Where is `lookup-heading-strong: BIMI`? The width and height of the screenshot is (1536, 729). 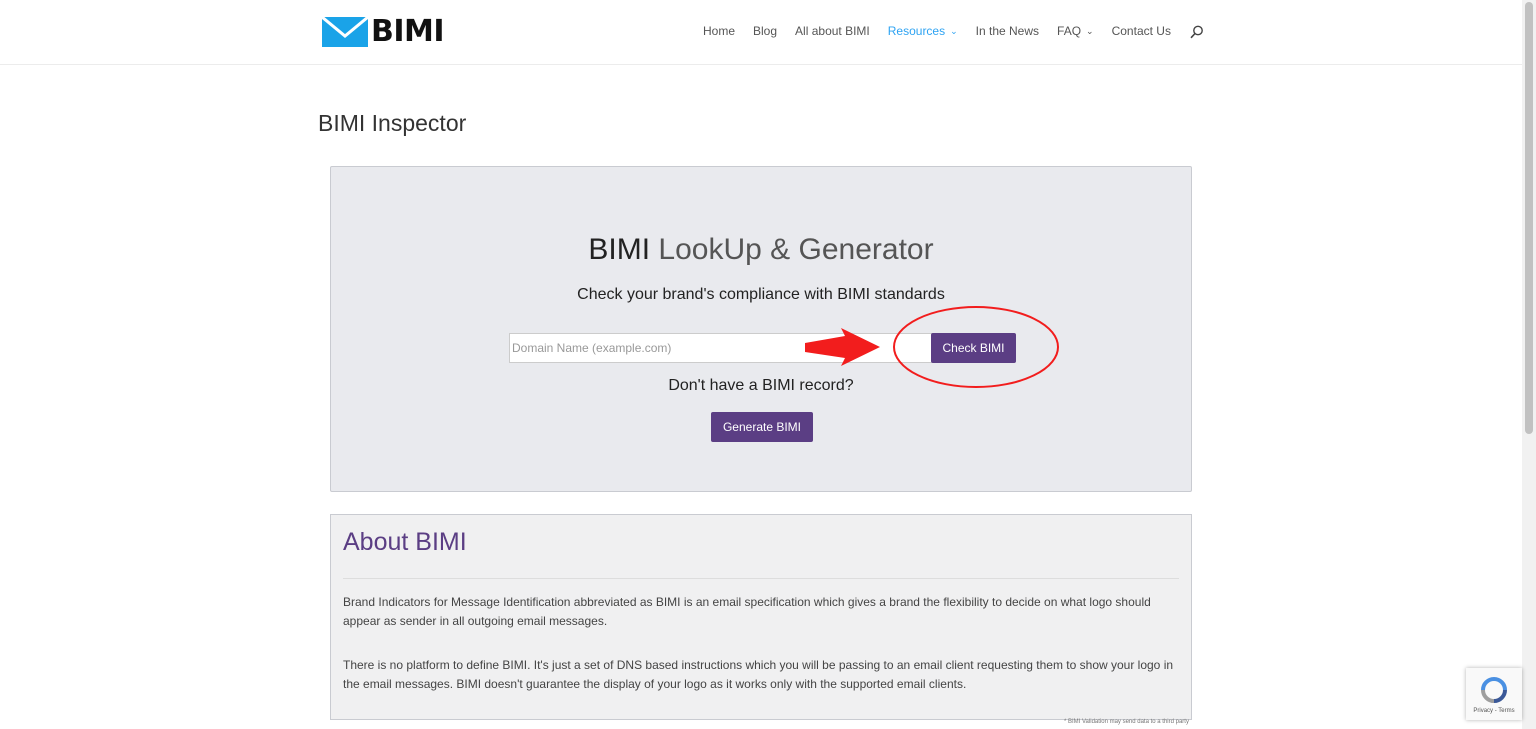
lookup-heading-strong: BIMI is located at coordinates (619, 249).